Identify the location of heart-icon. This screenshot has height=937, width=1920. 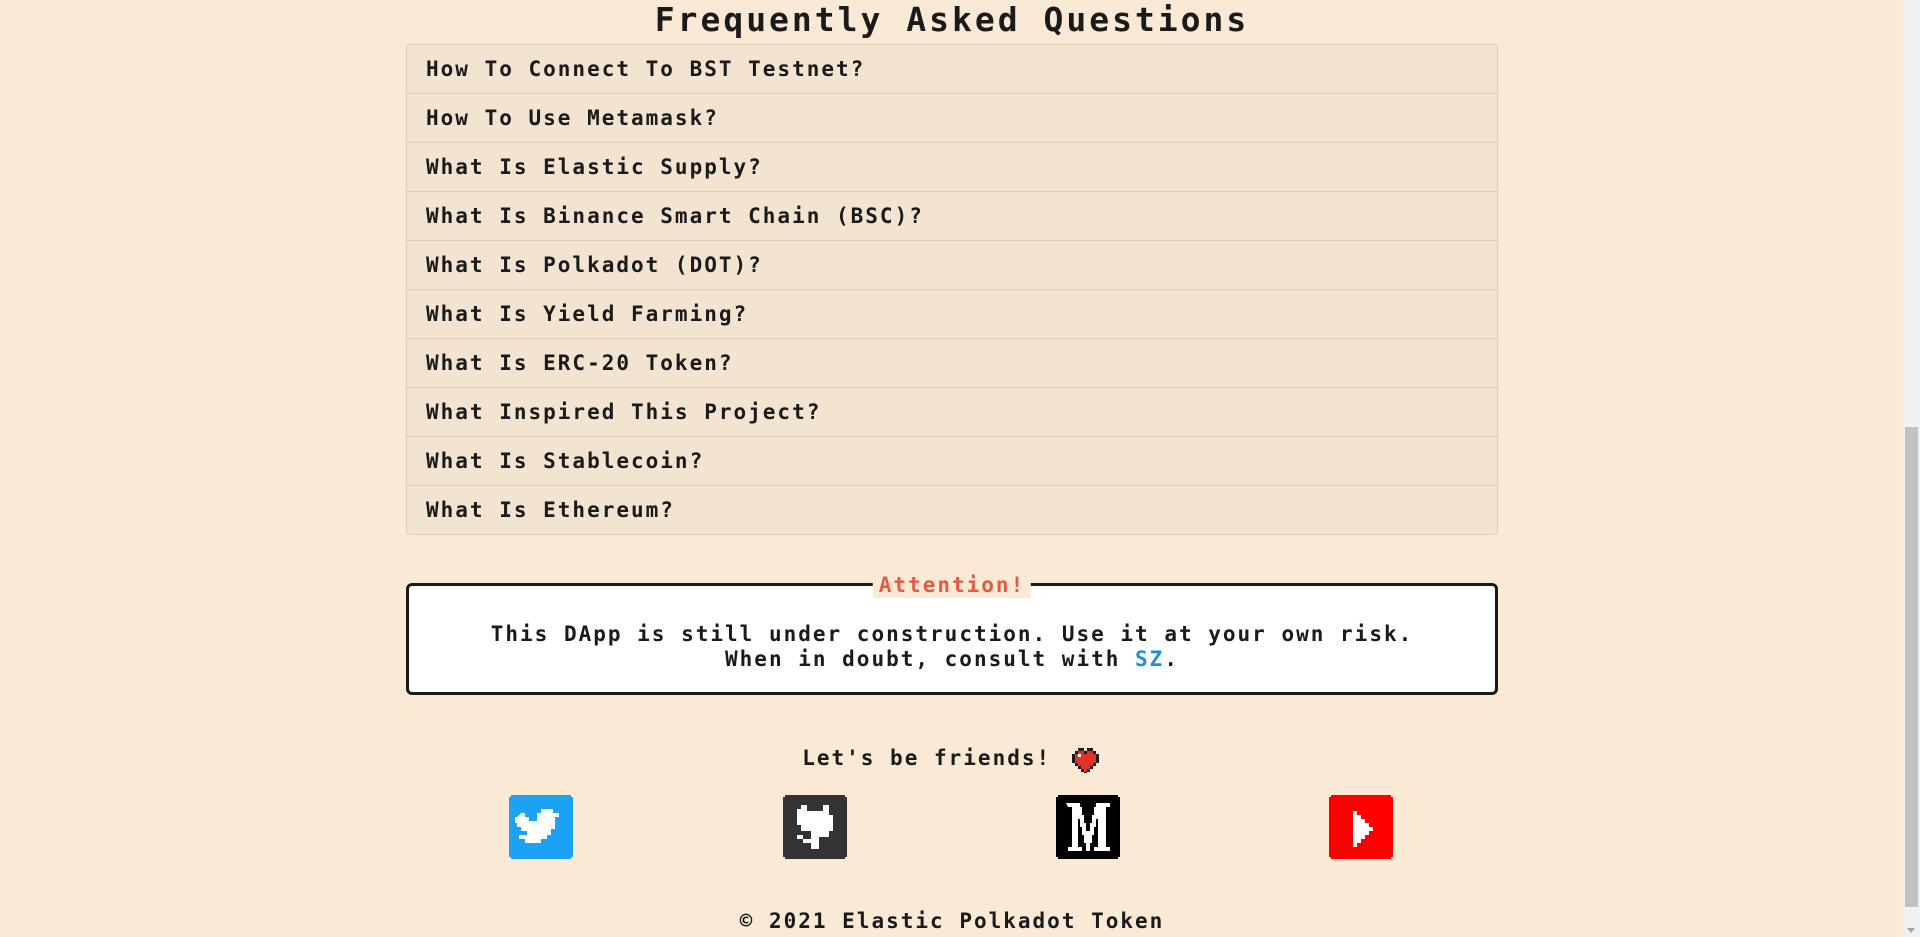
(1086, 760).